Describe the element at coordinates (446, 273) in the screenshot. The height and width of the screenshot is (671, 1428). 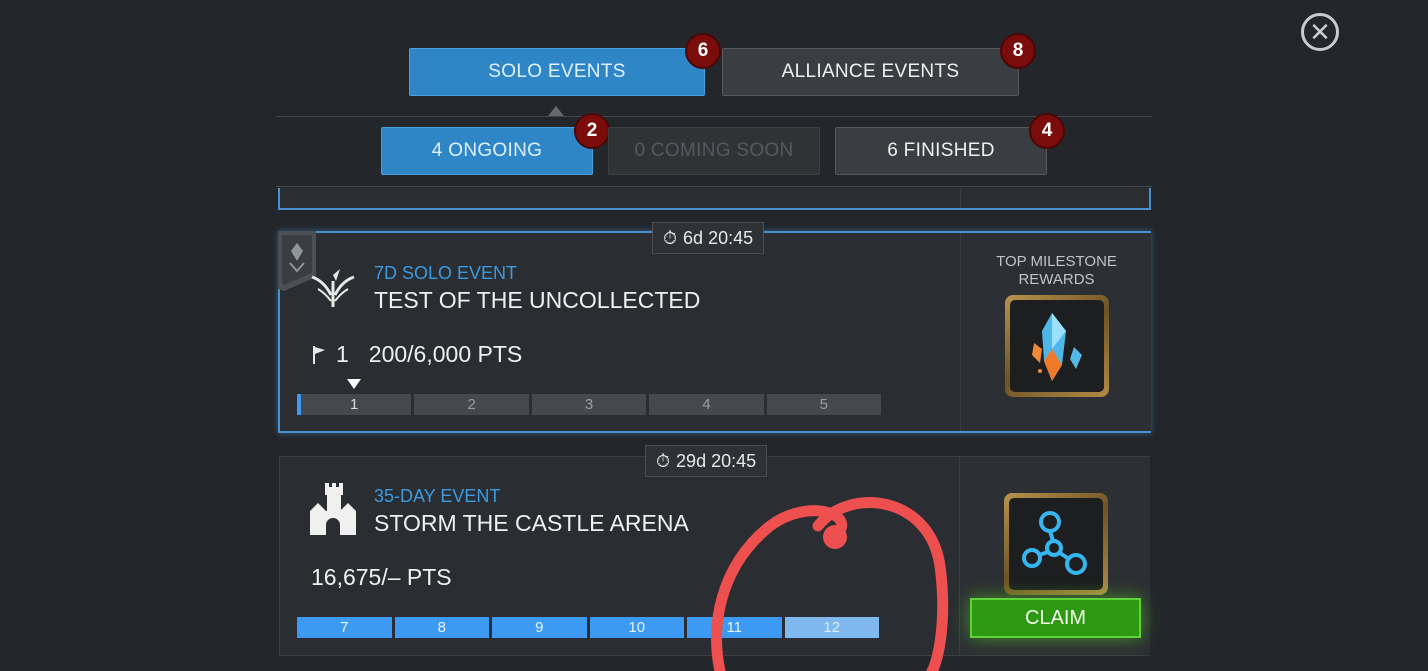
I see `event-type: 7D SOLO EVENT` at that location.